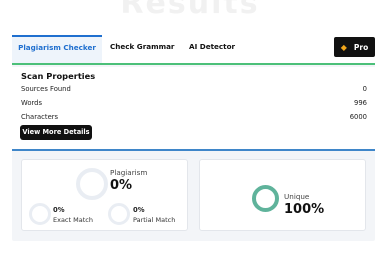 This screenshot has width=380, height=265. I want to click on background-heading: Results, so click(190, 10).